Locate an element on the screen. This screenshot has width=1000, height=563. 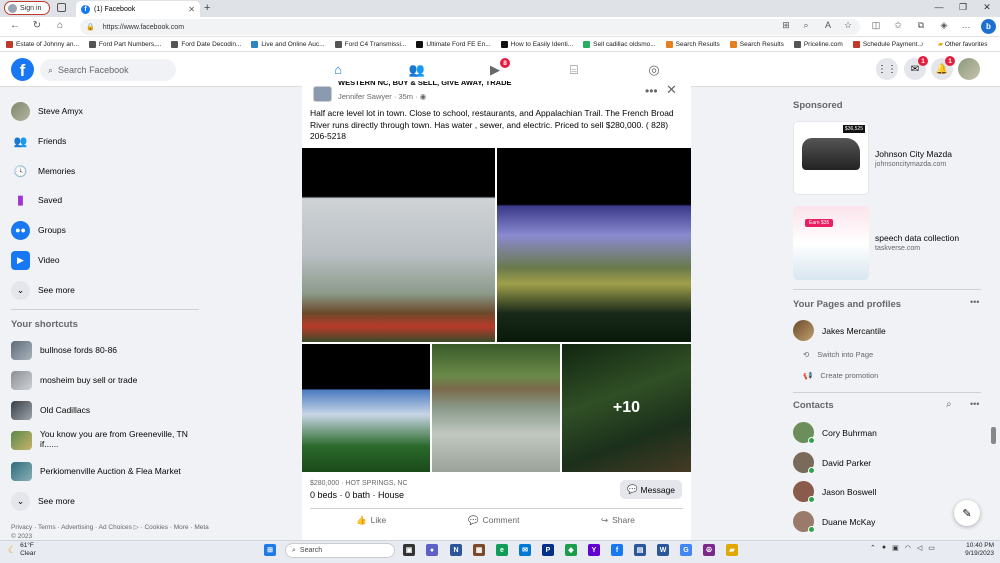
sidebar-item-friends: 👥 Friends is located at coordinates (39, 141).